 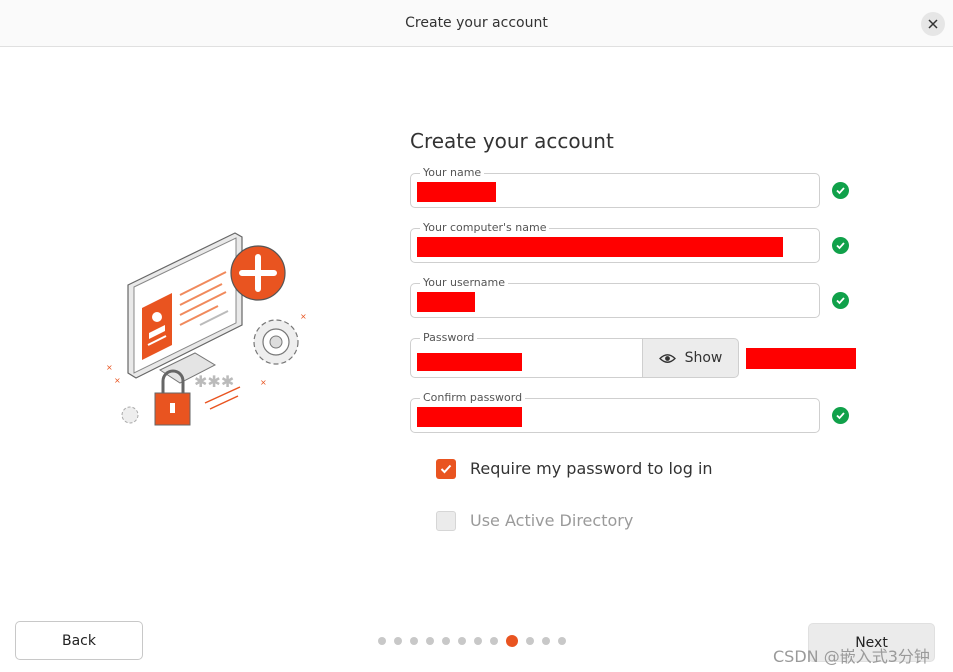 I want to click on password-strength-redacted, so click(x=801, y=358).